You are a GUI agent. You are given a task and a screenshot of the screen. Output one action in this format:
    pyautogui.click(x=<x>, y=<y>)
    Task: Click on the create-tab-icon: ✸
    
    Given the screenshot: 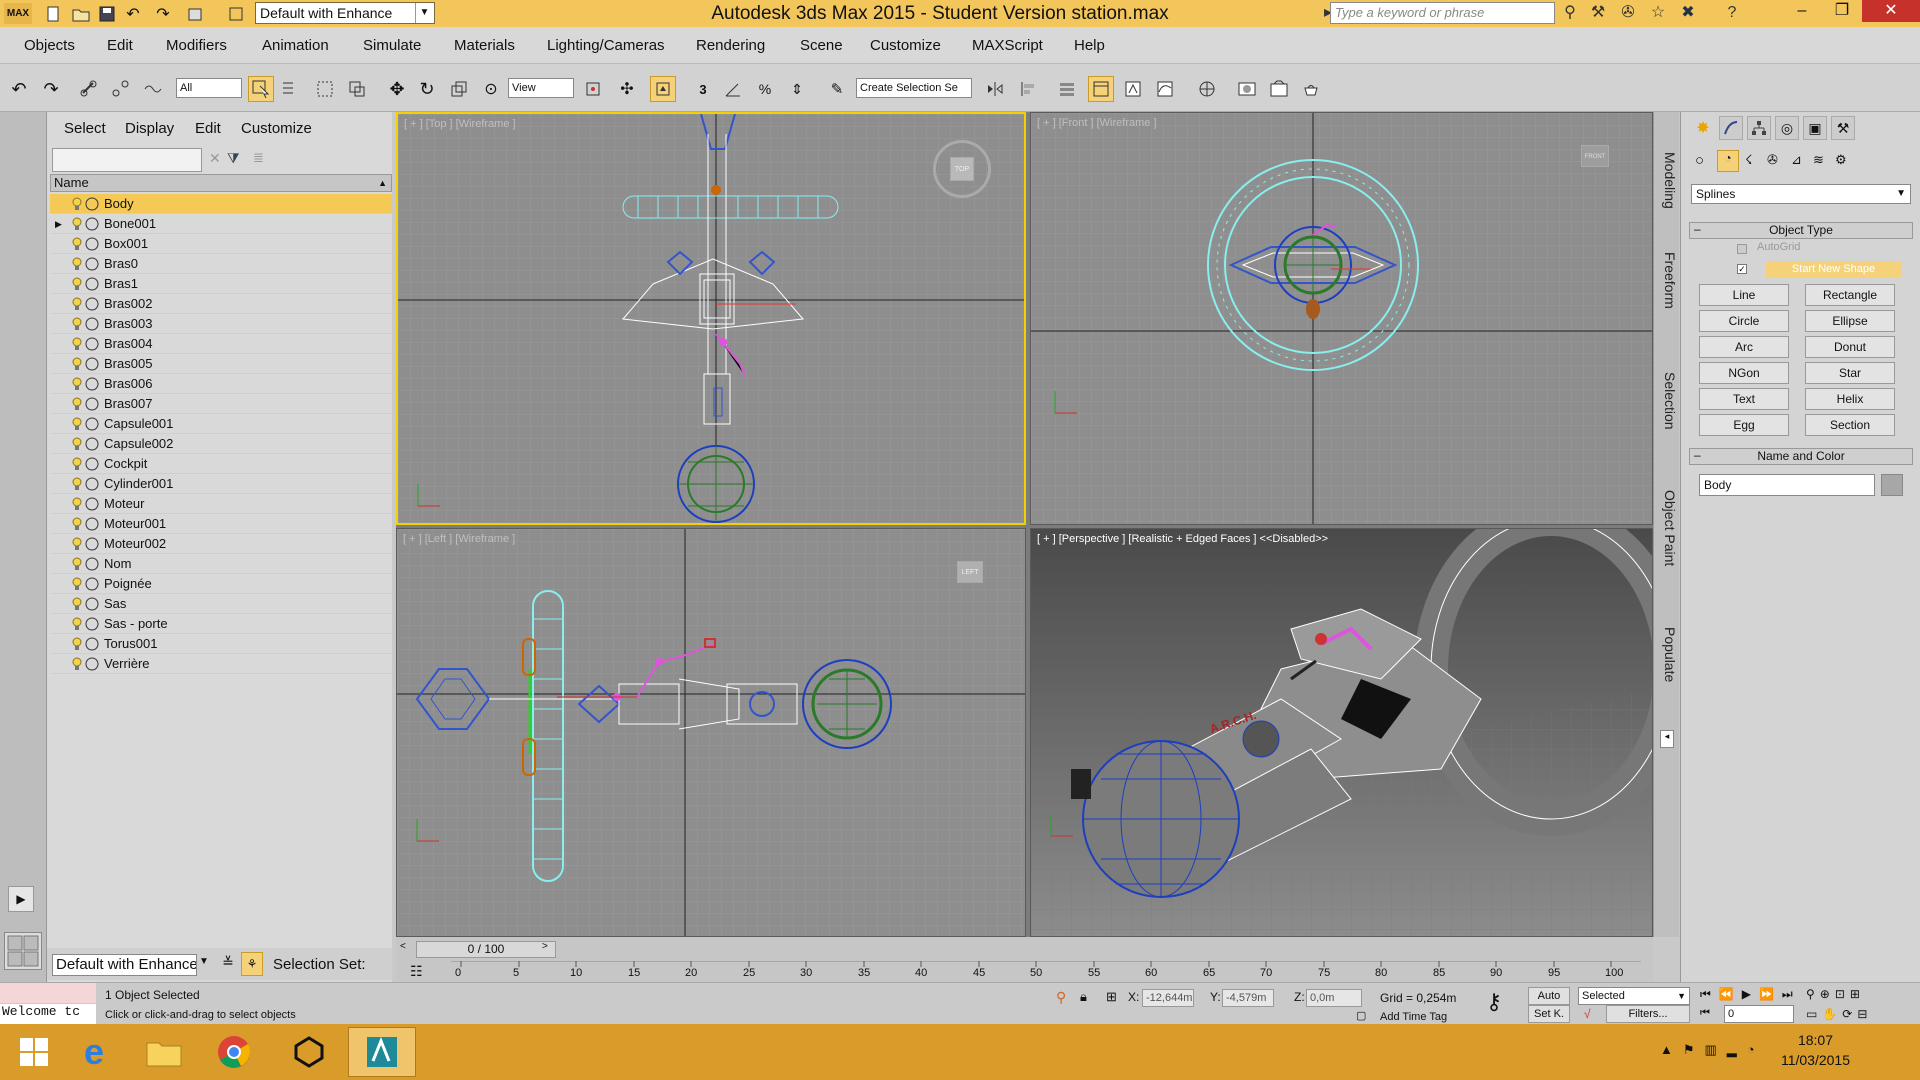 What is the action you would take?
    pyautogui.click(x=1703, y=128)
    